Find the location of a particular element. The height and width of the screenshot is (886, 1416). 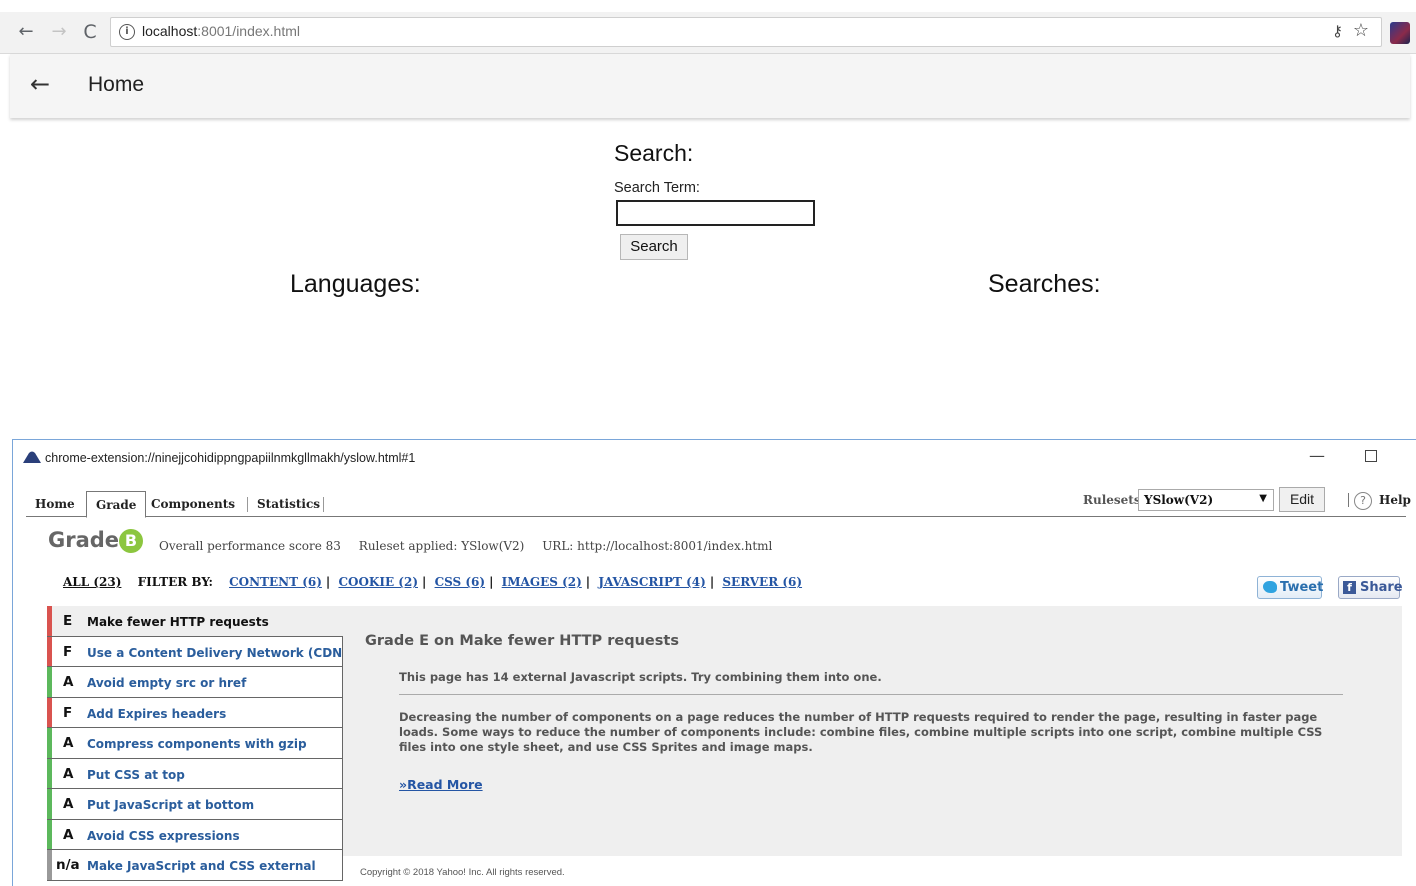

rule-label: Make fewer HTTP requests is located at coordinates (178, 622).